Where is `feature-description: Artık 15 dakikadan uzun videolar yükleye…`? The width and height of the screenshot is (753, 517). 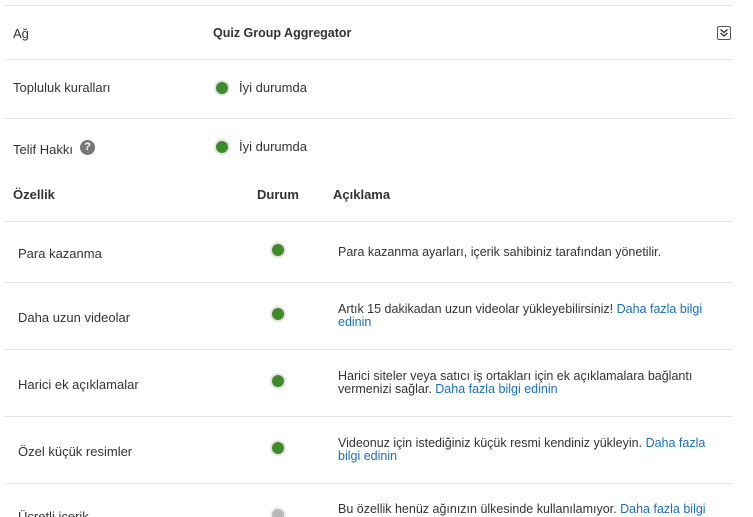
feature-description: Artık 15 dakikadan uzun videolar yükleye… is located at coordinates (530, 316).